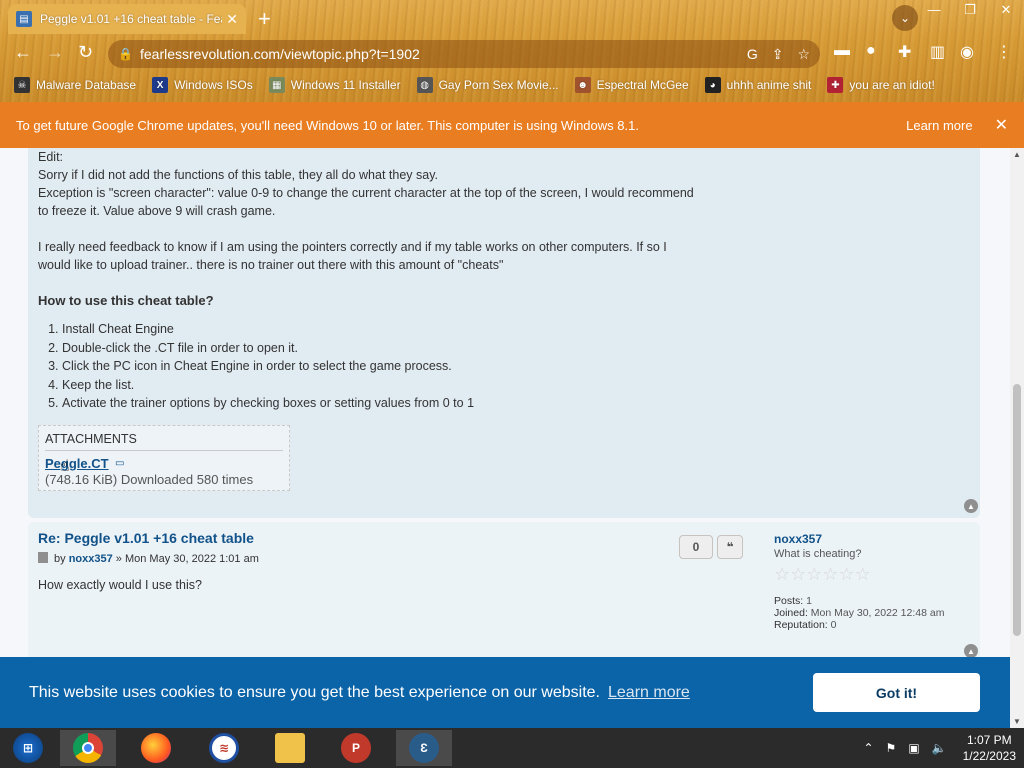 The width and height of the screenshot is (1024, 768). What do you see at coordinates (1017, 154) in the screenshot?
I see `scroll-up-icon: ▲` at bounding box center [1017, 154].